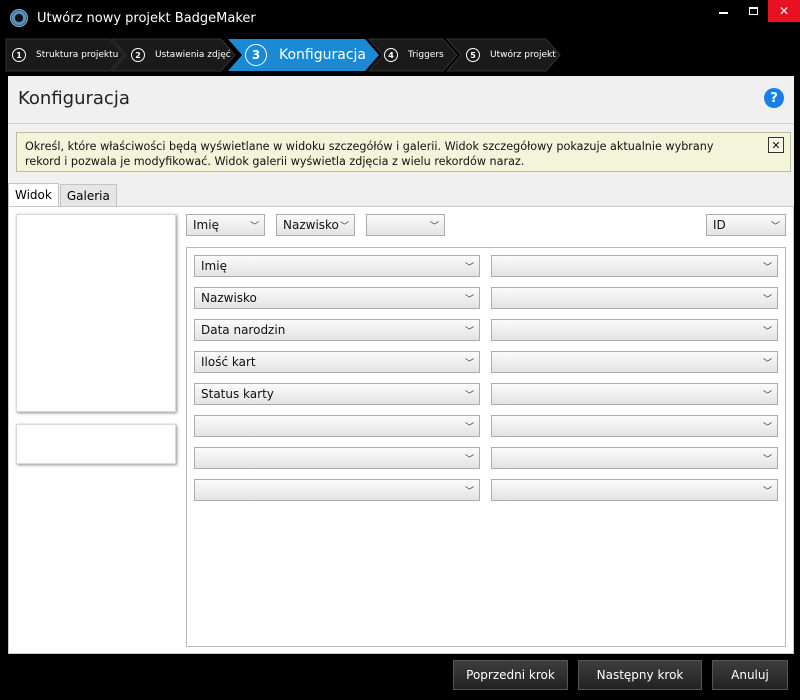 The height and width of the screenshot is (700, 800). What do you see at coordinates (405, 225) in the screenshot?
I see `selector-3: ﹀` at bounding box center [405, 225].